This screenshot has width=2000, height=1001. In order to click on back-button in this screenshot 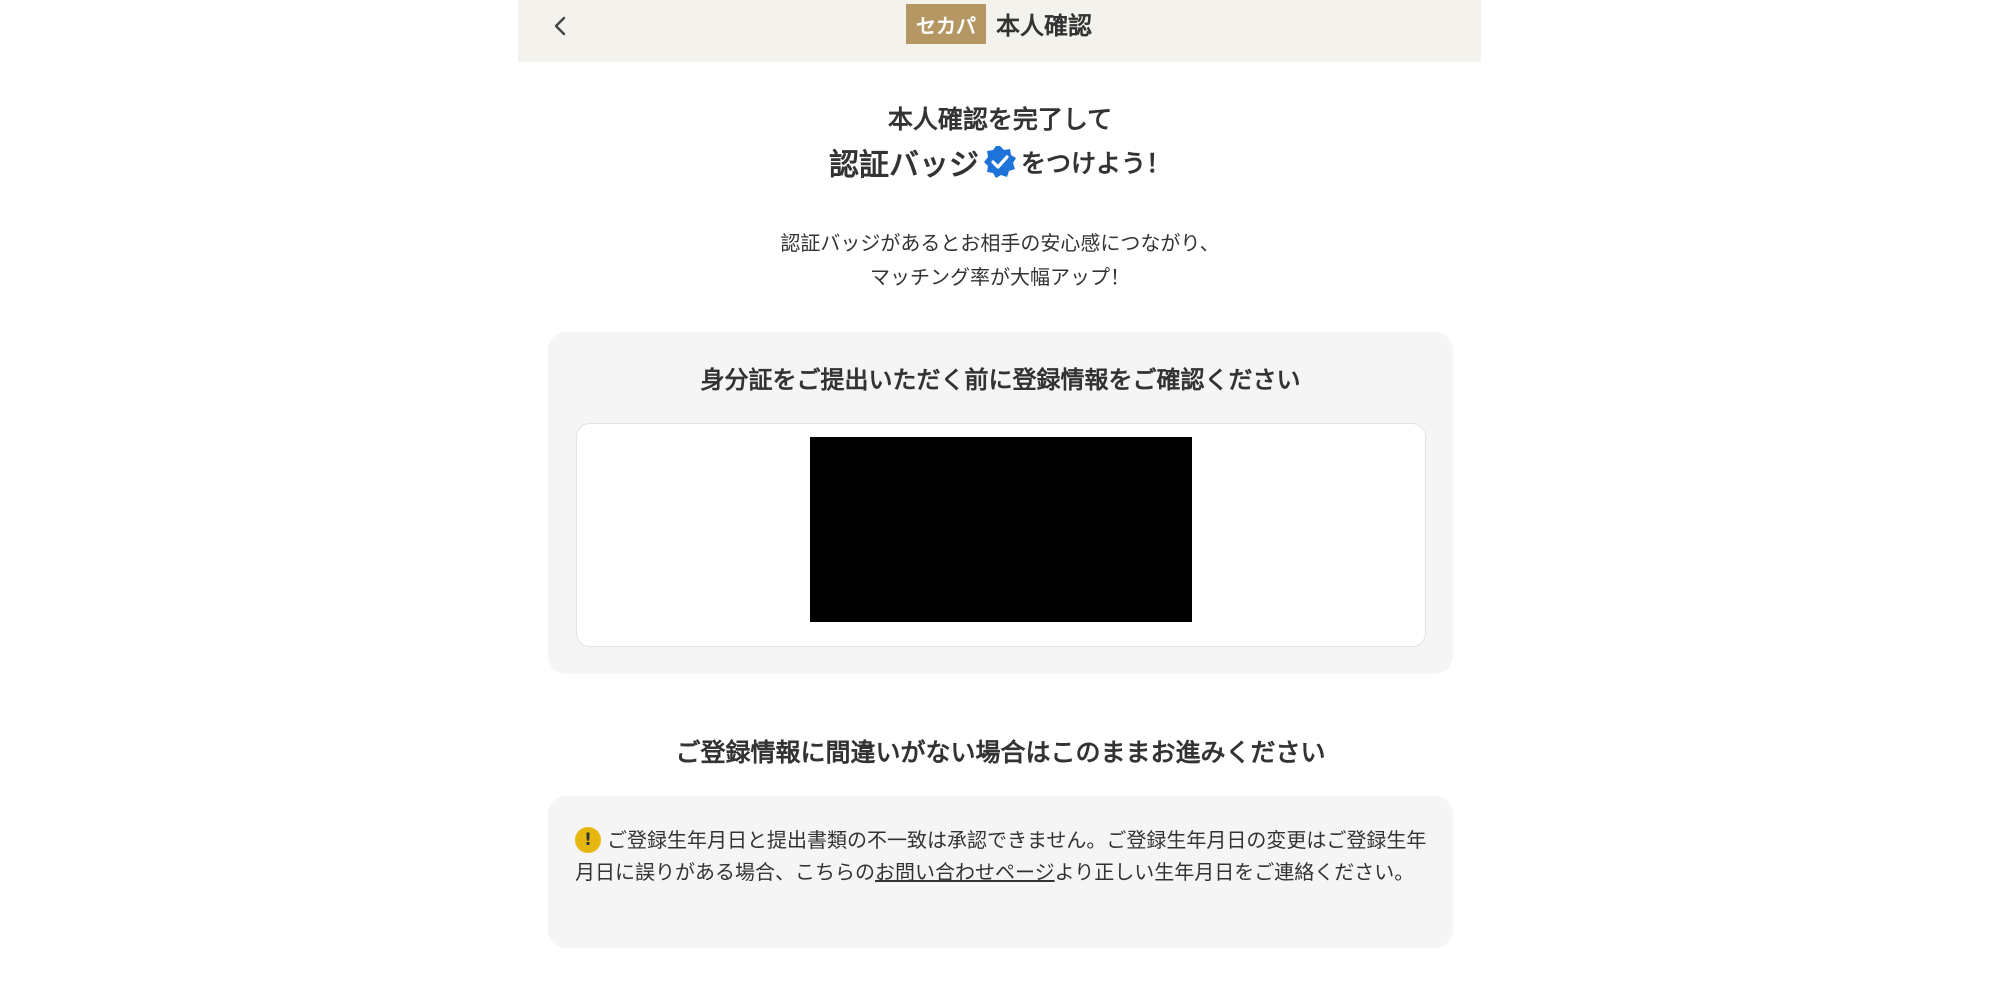, I will do `click(561, 26)`.